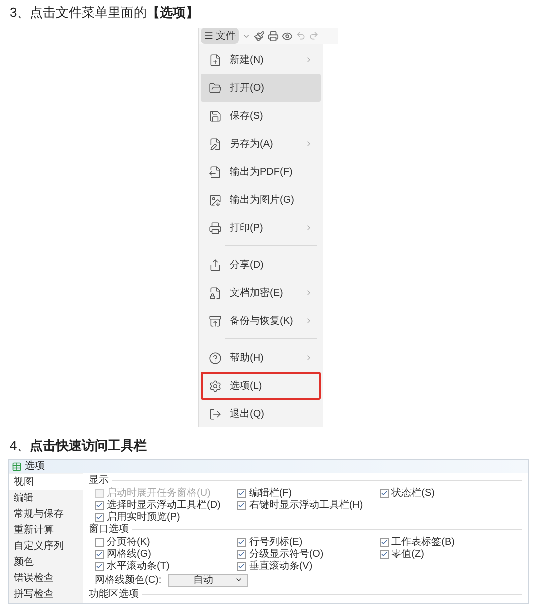 The image size is (537, 604). I want to click on exit-icon, so click(215, 414).